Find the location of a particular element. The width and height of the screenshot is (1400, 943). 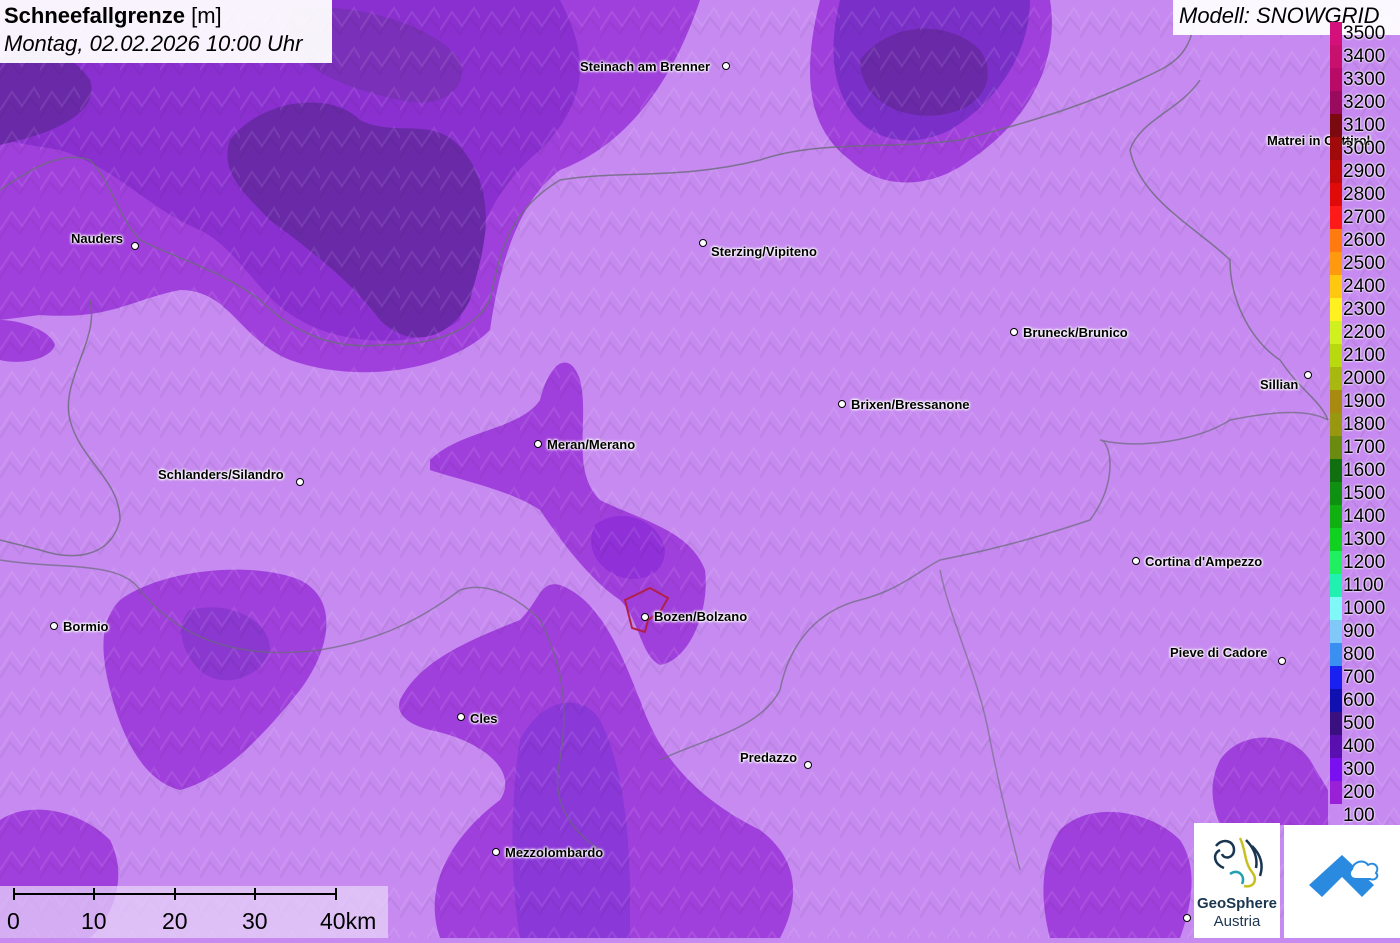

legend-row: 700 is located at coordinates (1364, 677).